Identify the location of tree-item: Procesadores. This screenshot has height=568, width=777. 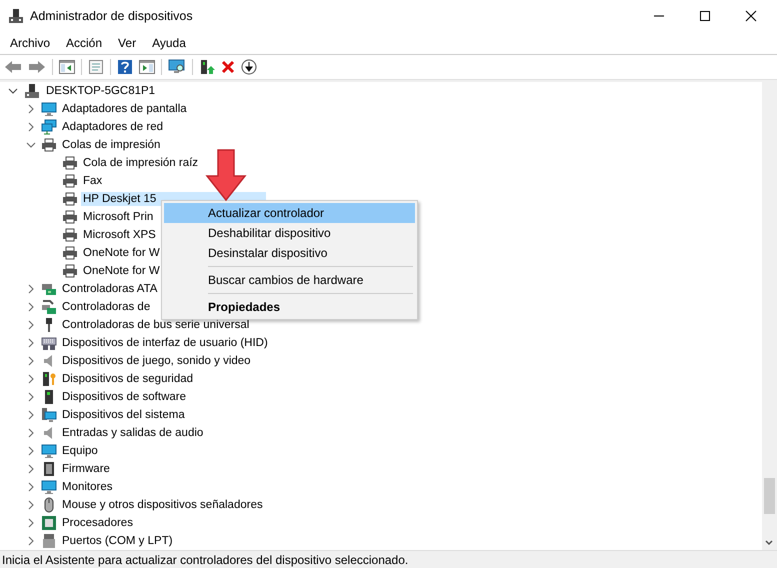
(97, 523).